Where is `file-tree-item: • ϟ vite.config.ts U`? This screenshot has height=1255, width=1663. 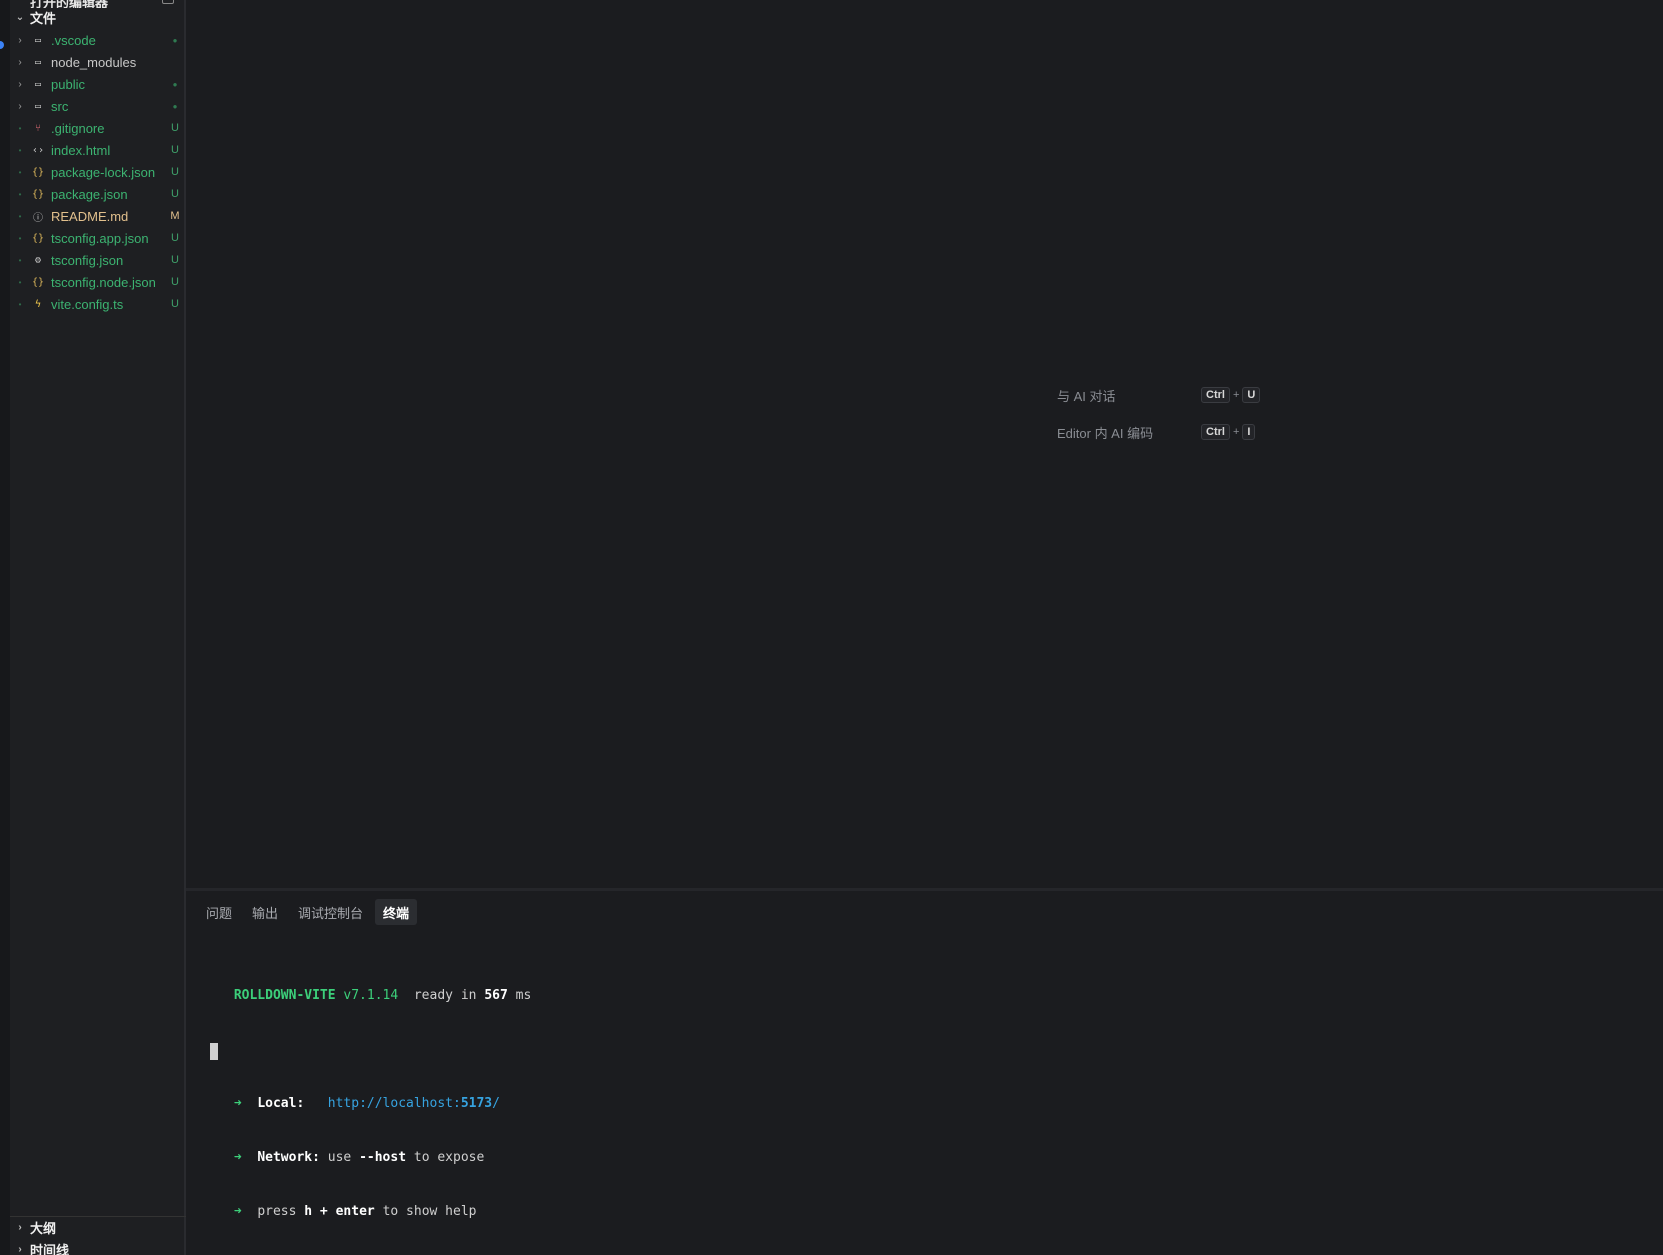 file-tree-item: • ϟ vite.config.ts U is located at coordinates (98, 304).